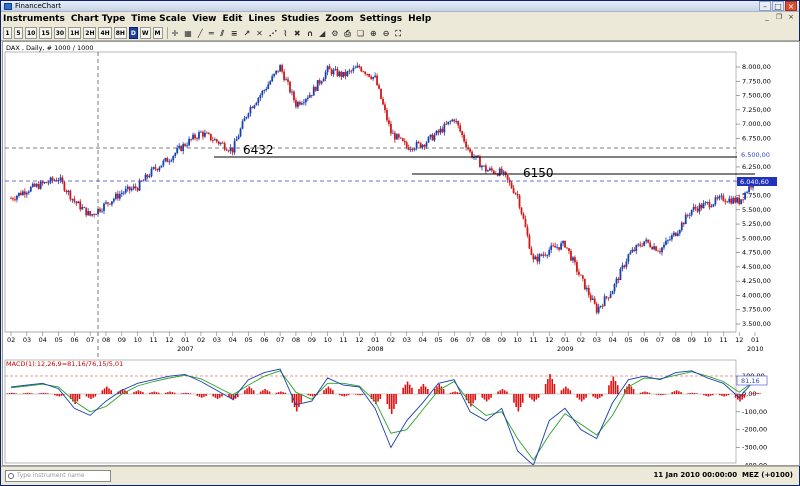  What do you see at coordinates (386, 33) in the screenshot?
I see `zoom-out-icon: ⊖` at bounding box center [386, 33].